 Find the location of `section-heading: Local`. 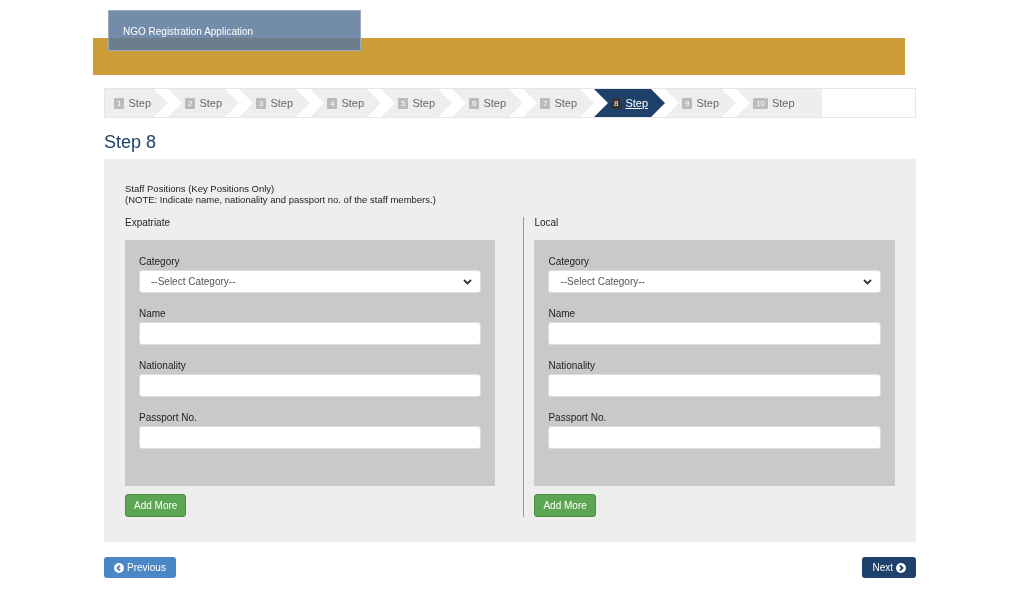

section-heading: Local is located at coordinates (547, 222).